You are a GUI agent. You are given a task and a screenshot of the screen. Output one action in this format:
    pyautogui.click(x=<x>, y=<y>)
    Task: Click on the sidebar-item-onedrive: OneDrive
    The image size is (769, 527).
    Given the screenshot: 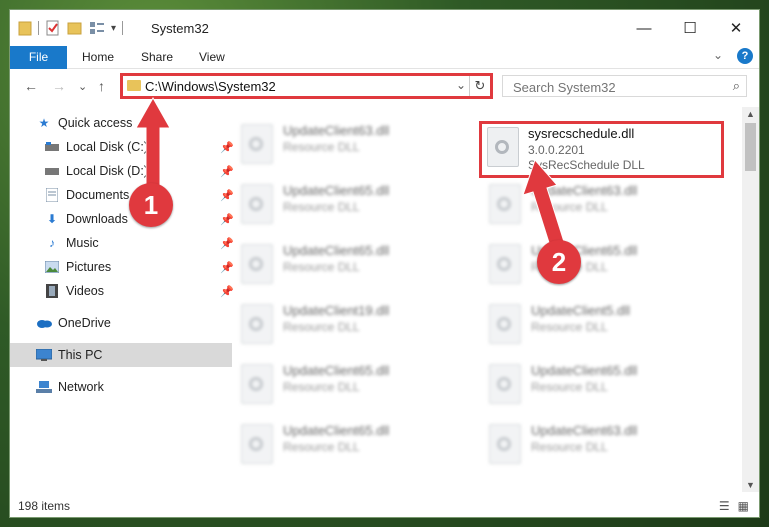 What is the action you would take?
    pyautogui.click(x=121, y=323)
    